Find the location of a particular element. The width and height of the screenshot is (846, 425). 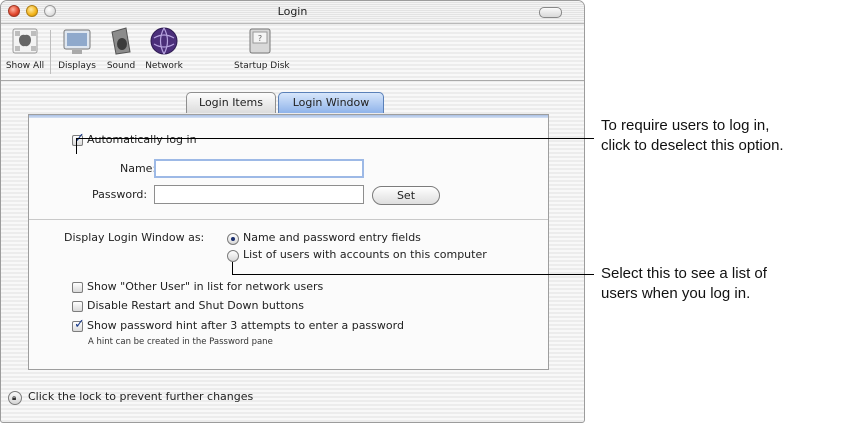

toolbar-startup-disk: ? Startup Disk is located at coordinates (262, 48).